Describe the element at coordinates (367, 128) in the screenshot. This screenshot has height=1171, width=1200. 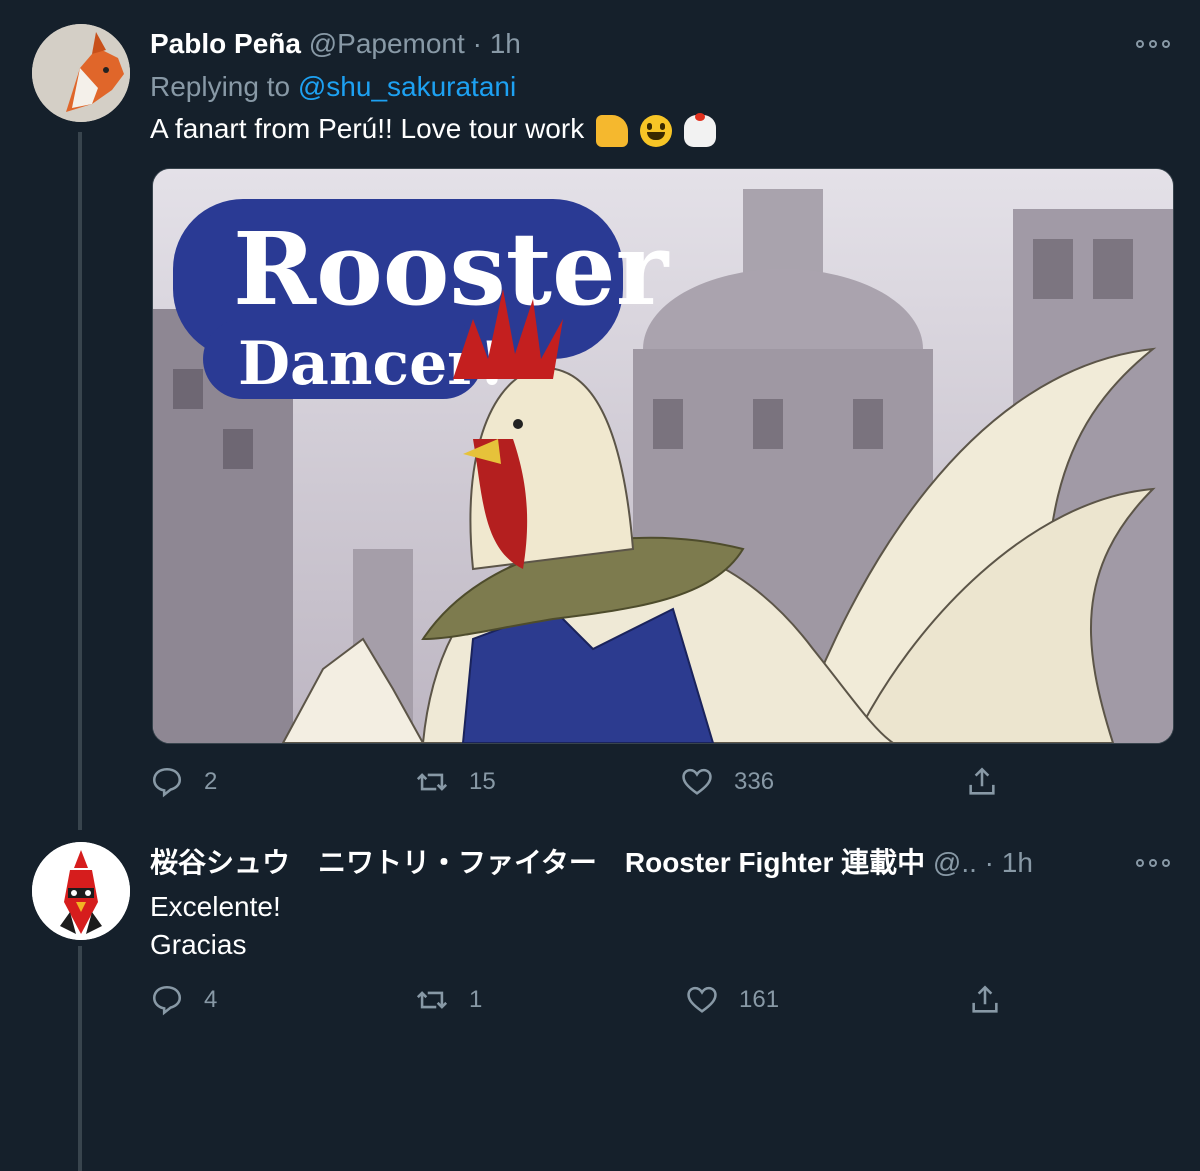
I see `tweet-text-content: A fanart from Perú!! Love tour work` at that location.